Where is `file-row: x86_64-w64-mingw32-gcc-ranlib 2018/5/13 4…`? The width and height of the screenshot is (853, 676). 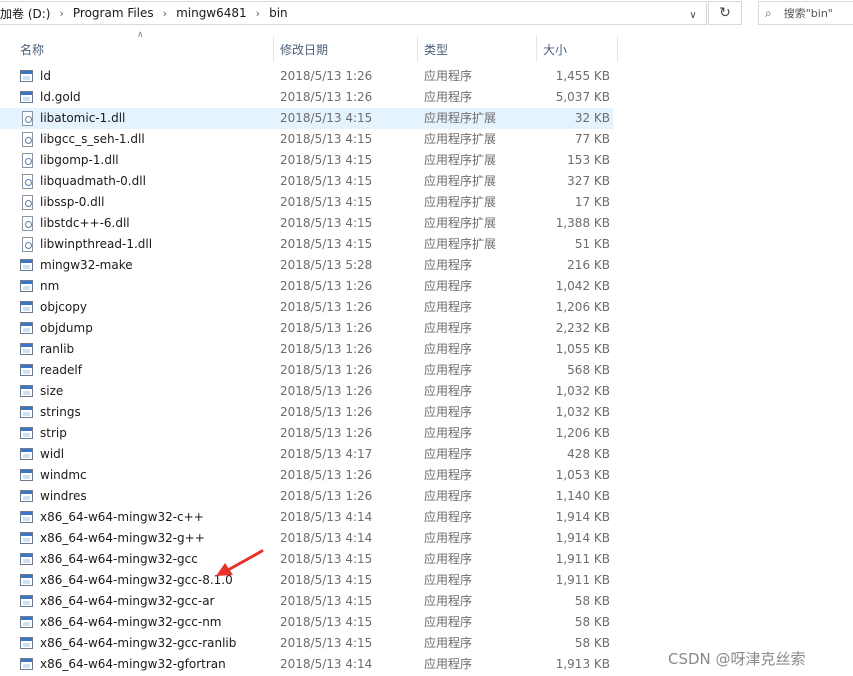
file-row: x86_64-w64-mingw32-gcc-ranlib 2018/5/13 4… is located at coordinates (306, 643).